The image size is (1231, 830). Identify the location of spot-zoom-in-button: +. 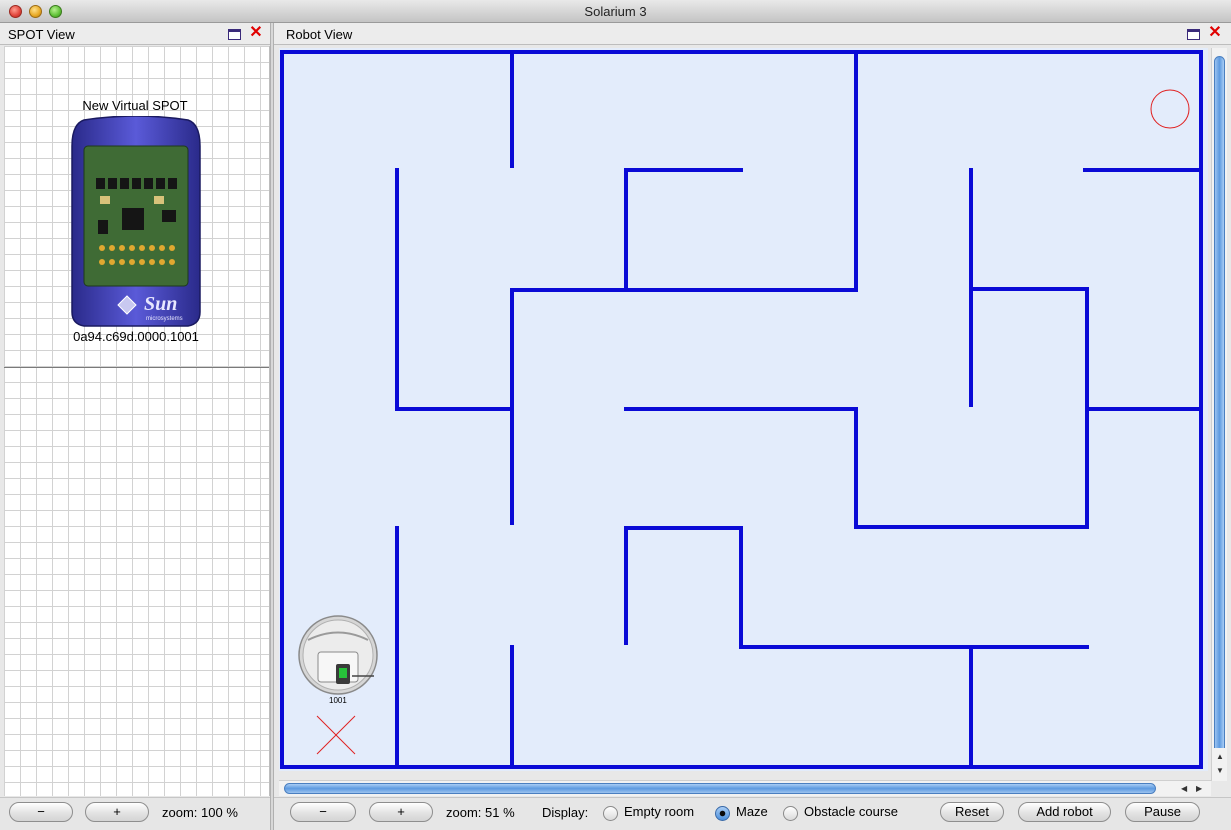
(117, 812).